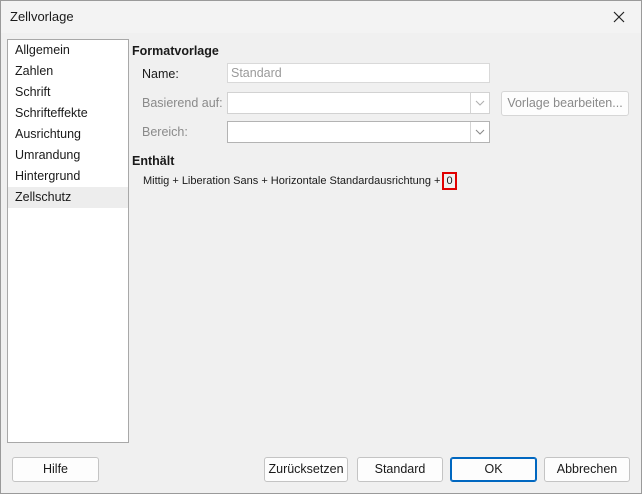  I want to click on ok-button: OK, so click(493, 469).